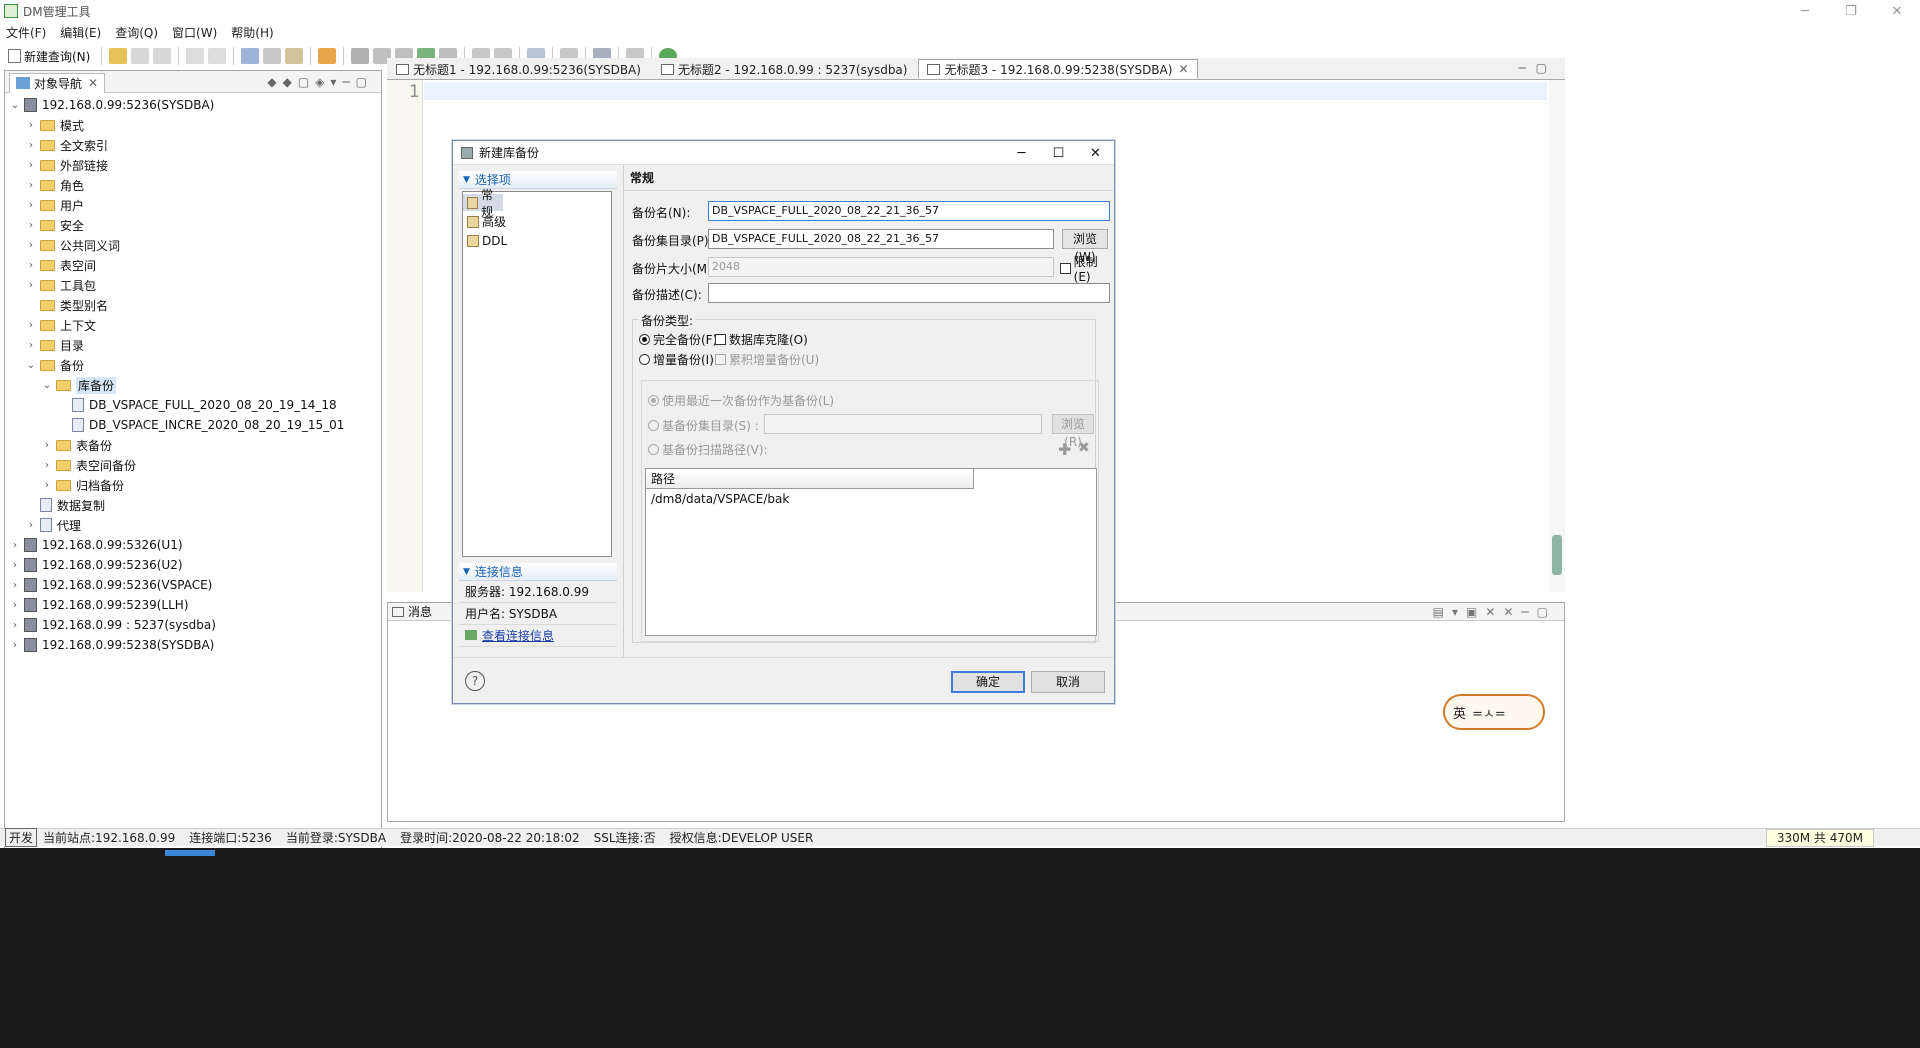  I want to click on dialog-close-icon: ✕, so click(1095, 153).